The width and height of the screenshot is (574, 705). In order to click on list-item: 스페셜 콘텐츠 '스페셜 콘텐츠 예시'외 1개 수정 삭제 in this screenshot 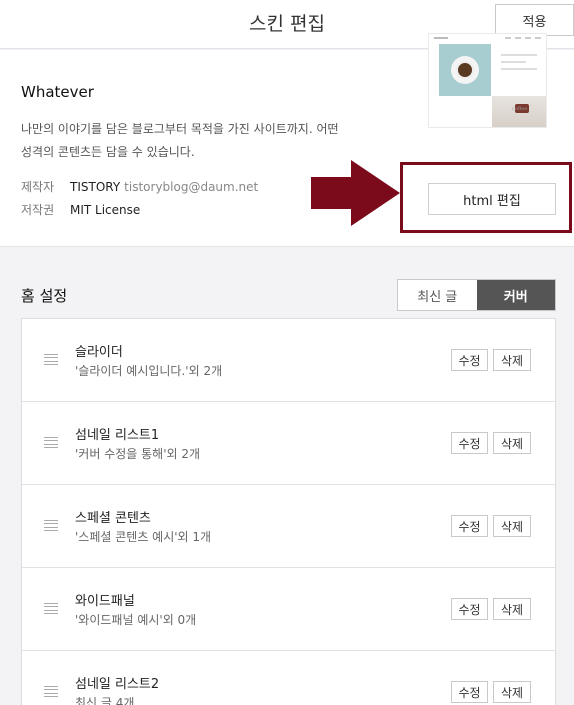, I will do `click(288, 526)`.